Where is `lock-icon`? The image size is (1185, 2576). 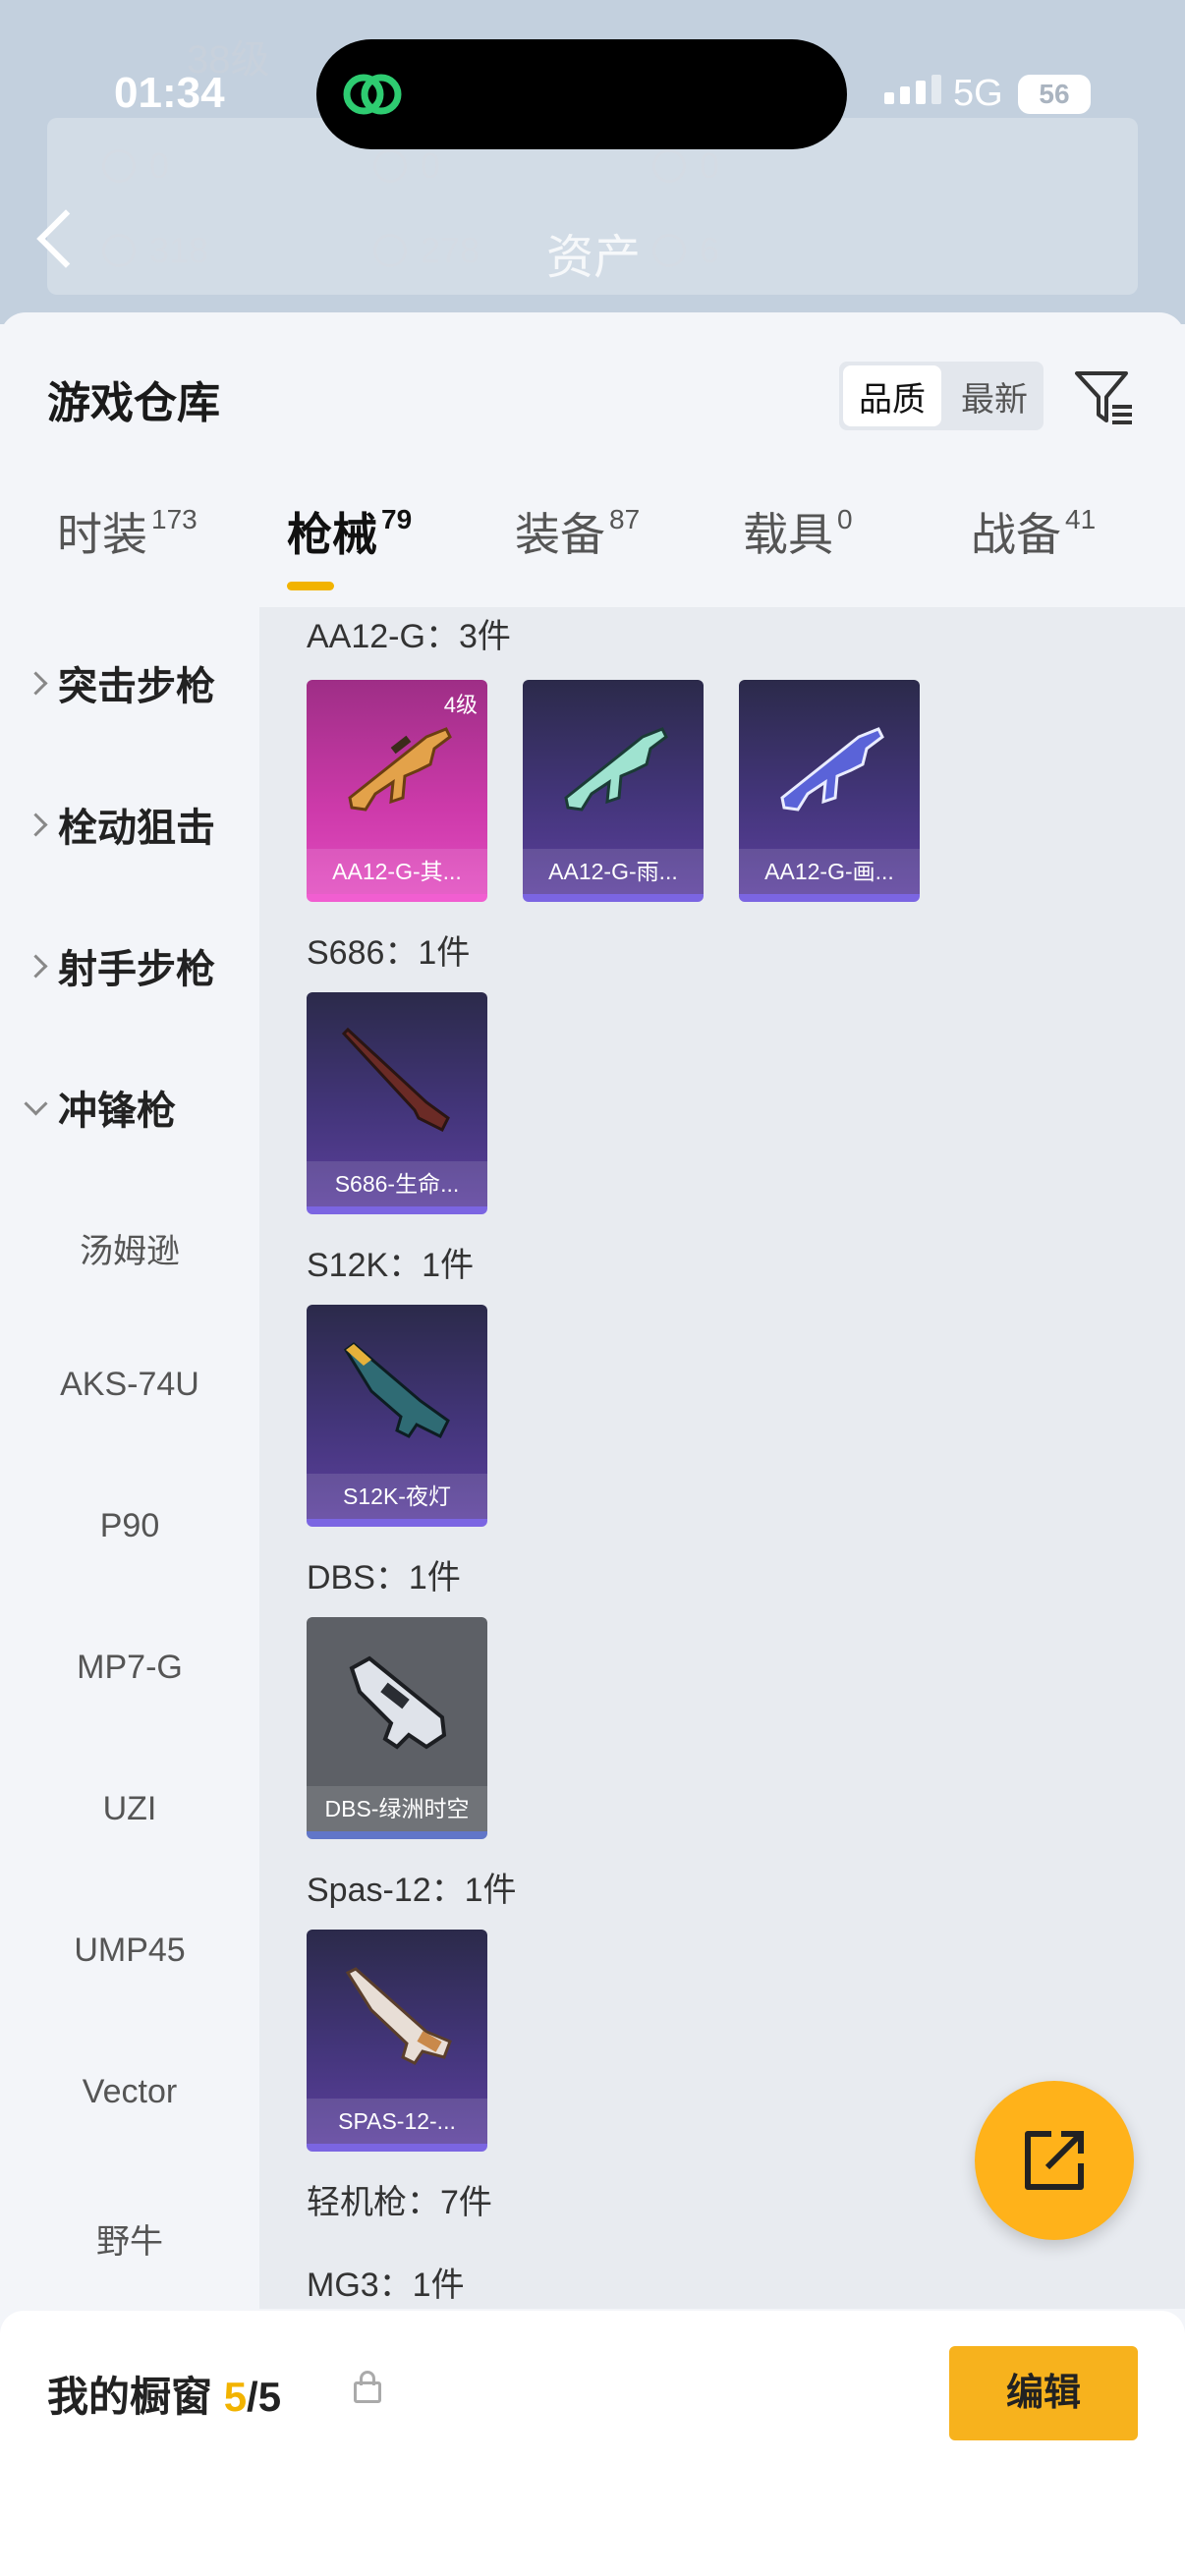
lock-icon is located at coordinates (368, 2387).